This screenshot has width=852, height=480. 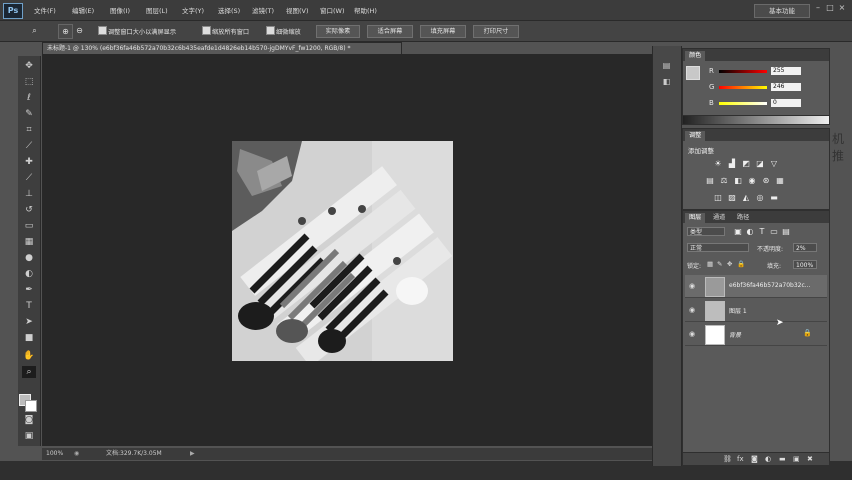 I want to click on workspace-switcher: 基本功能, so click(x=782, y=11).